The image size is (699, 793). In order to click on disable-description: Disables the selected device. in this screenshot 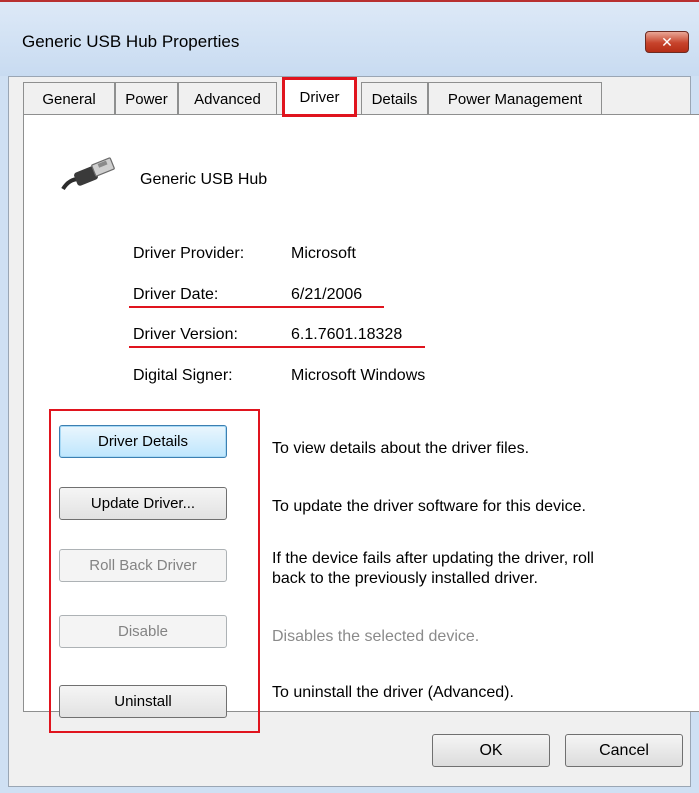, I will do `click(376, 636)`.